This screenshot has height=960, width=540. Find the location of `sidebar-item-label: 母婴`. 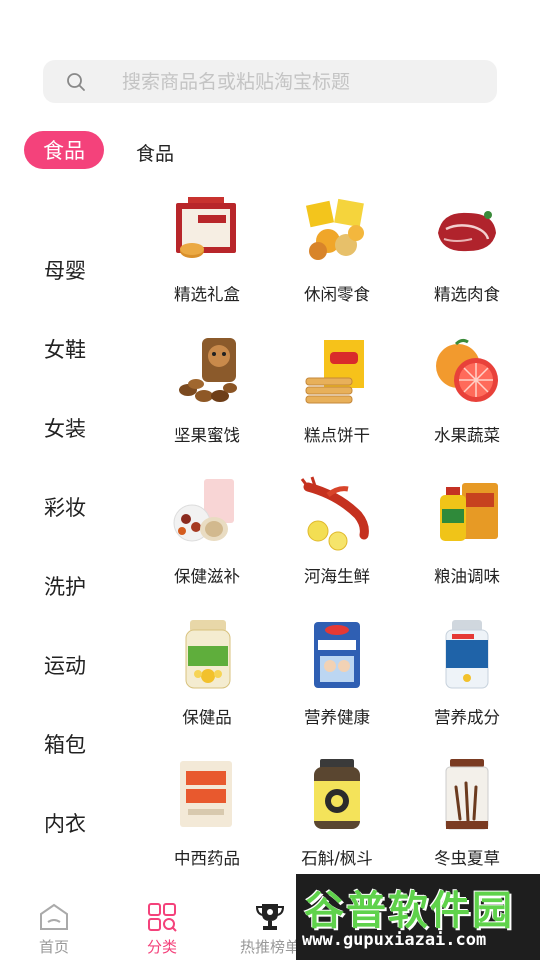

sidebar-item-label: 母婴 is located at coordinates (65, 270).